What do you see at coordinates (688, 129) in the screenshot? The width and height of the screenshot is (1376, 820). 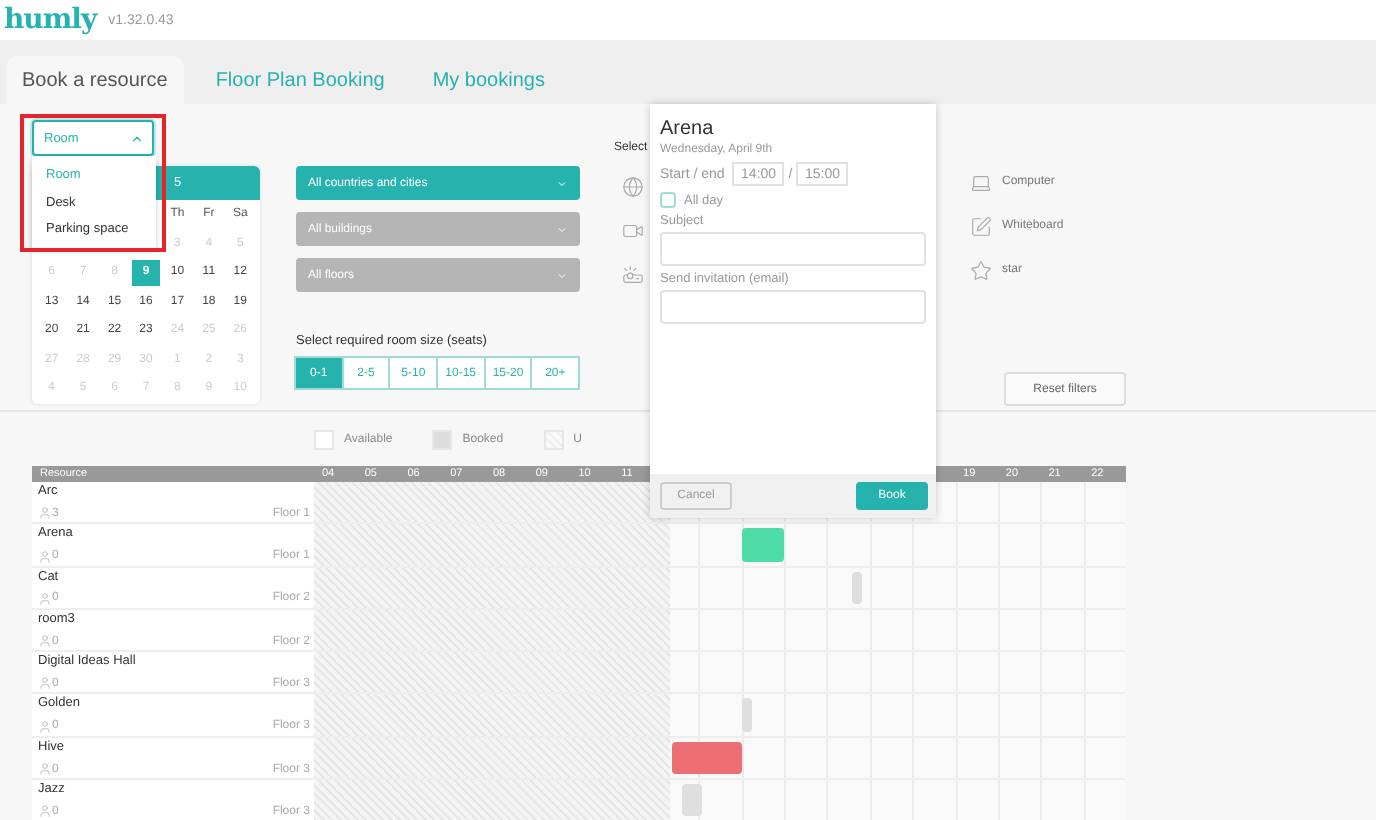 I see `dialog-title: Arena` at bounding box center [688, 129].